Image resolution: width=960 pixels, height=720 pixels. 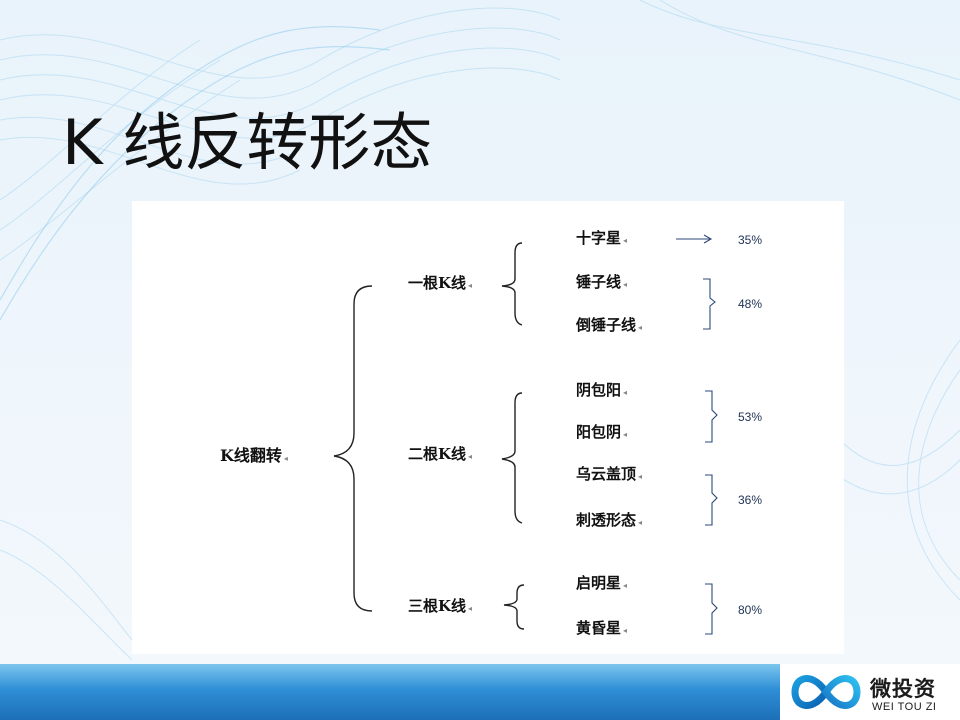 I want to click on node-pattern-9: 黄昏星 ◂, so click(x=601, y=629).